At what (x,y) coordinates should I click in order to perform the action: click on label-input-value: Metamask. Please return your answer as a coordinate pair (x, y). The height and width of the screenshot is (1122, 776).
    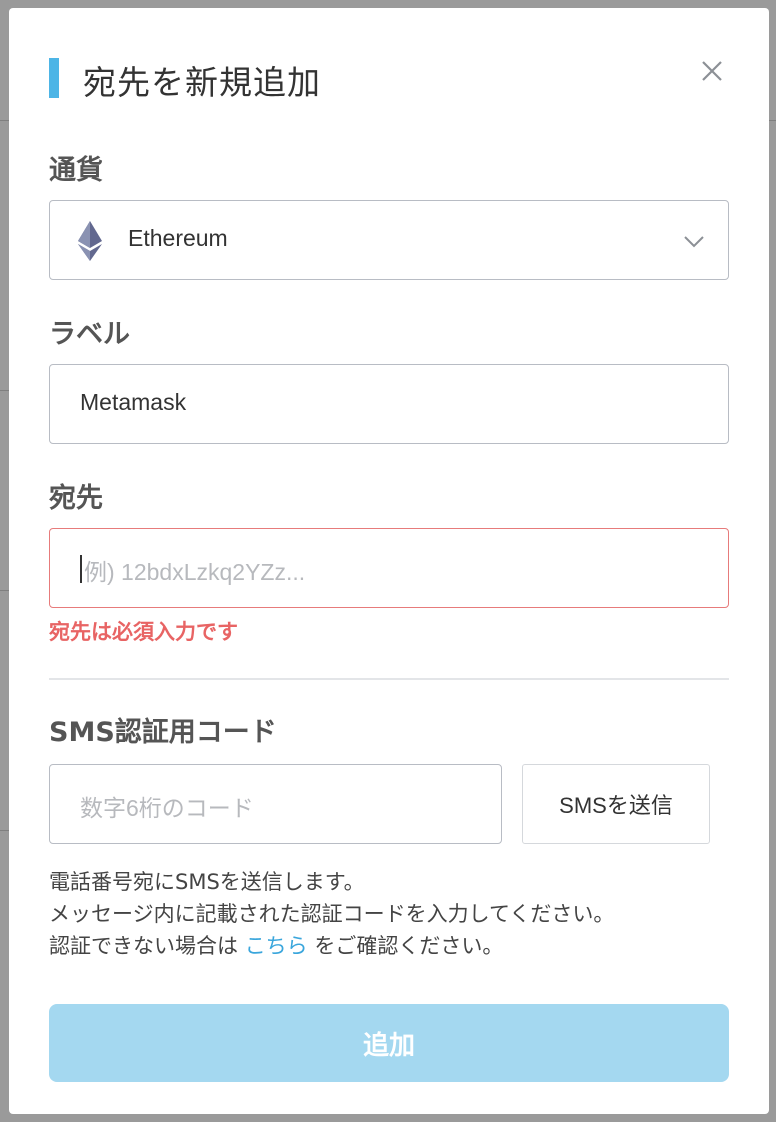
    Looking at the image, I should click on (133, 402).